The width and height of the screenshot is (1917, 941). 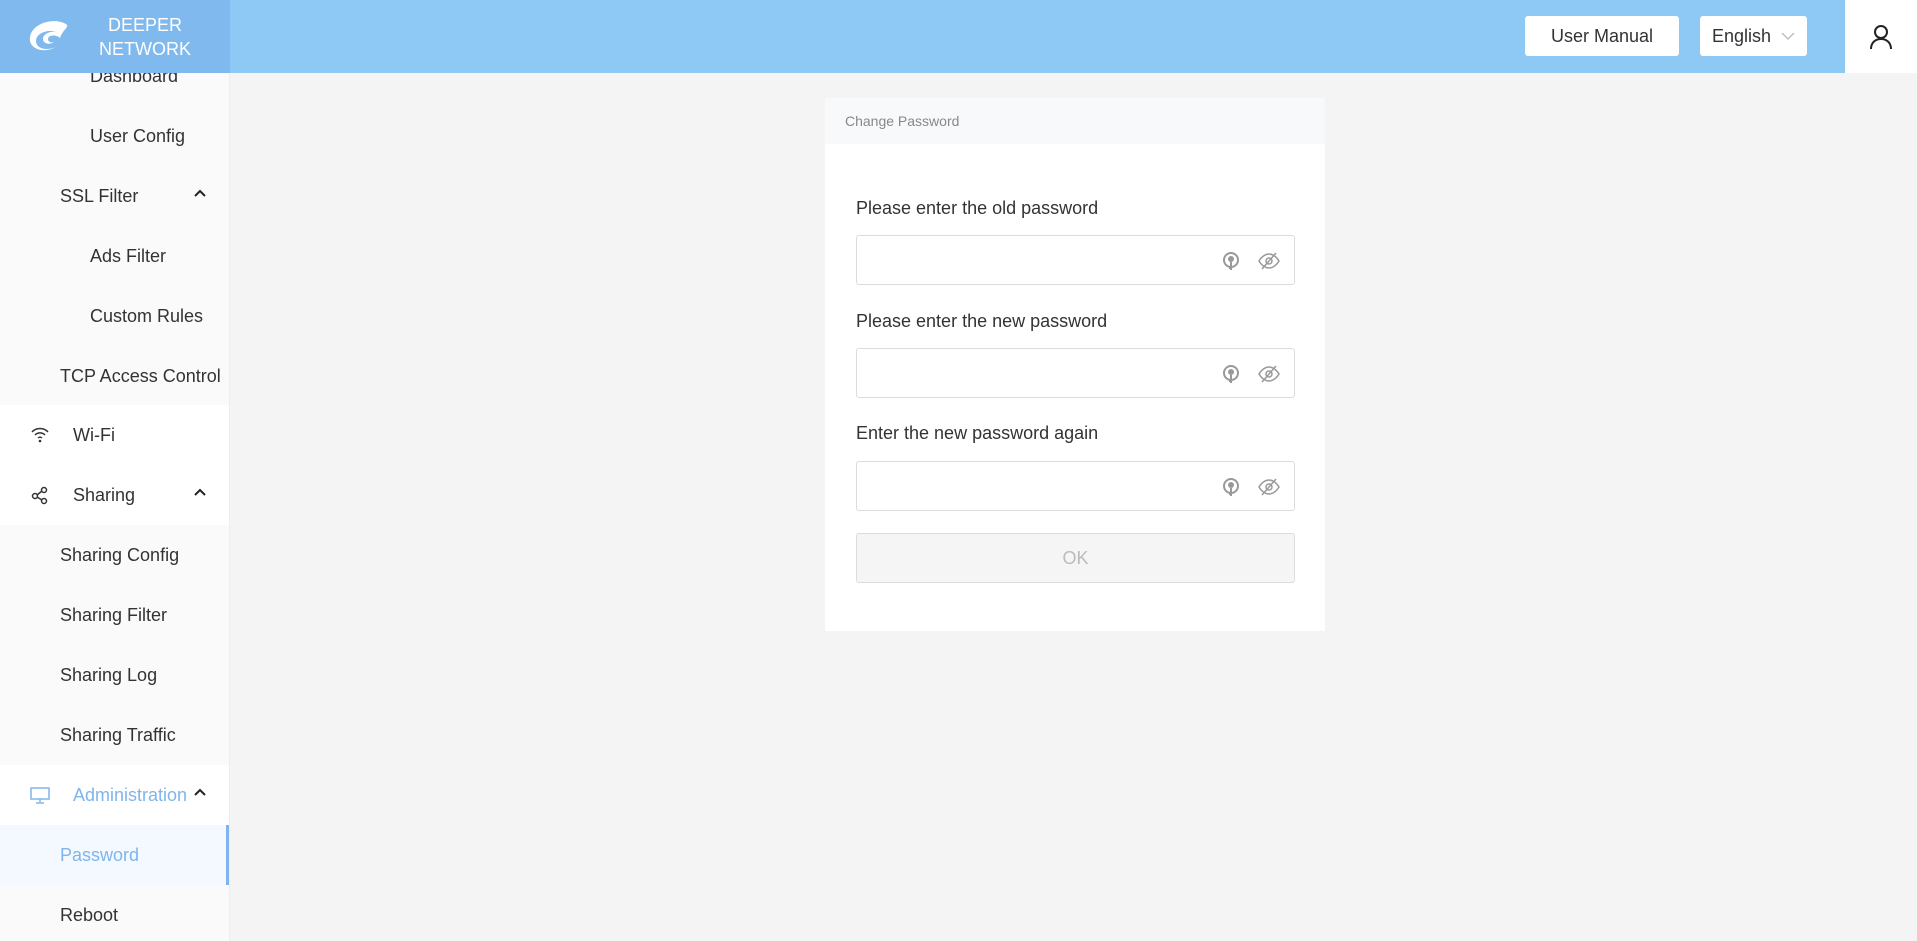 I want to click on sidebar-item-sharing-traffic: Sharing Traffic, so click(x=114, y=735).